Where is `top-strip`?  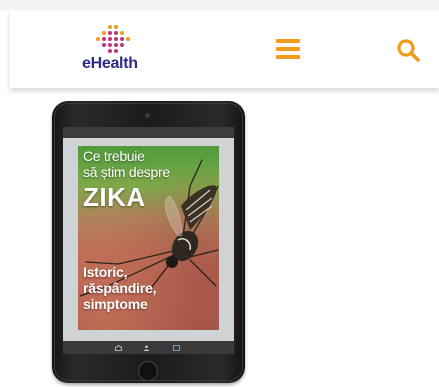 top-strip is located at coordinates (219, 5).